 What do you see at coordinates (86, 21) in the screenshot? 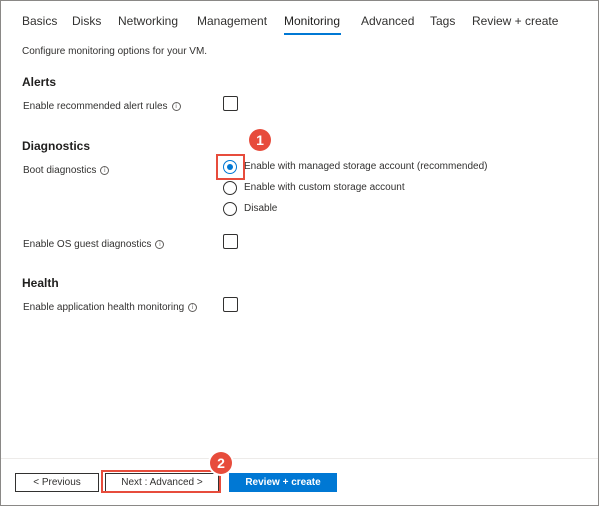
I see `tab-disks: Disks` at bounding box center [86, 21].